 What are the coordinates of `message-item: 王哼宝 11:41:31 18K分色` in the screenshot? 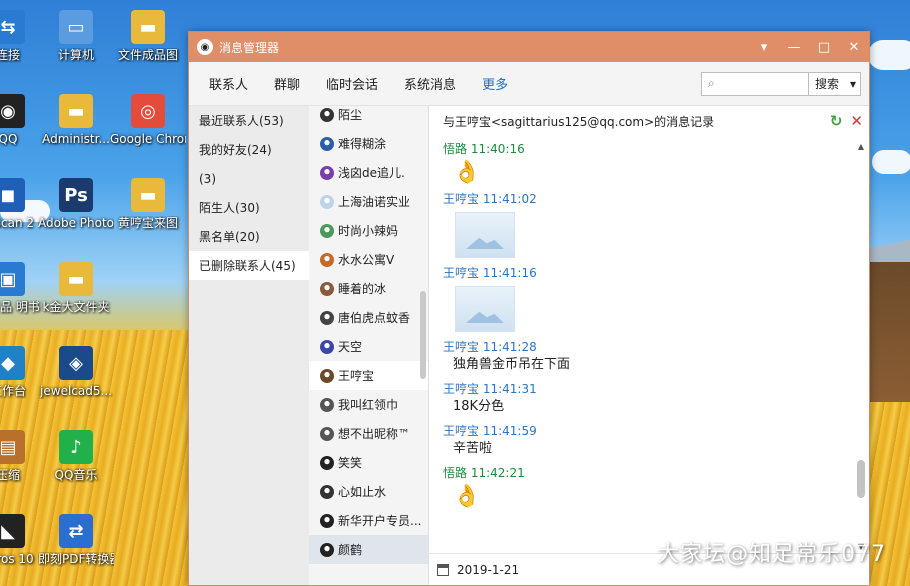 It's located at (644, 400).